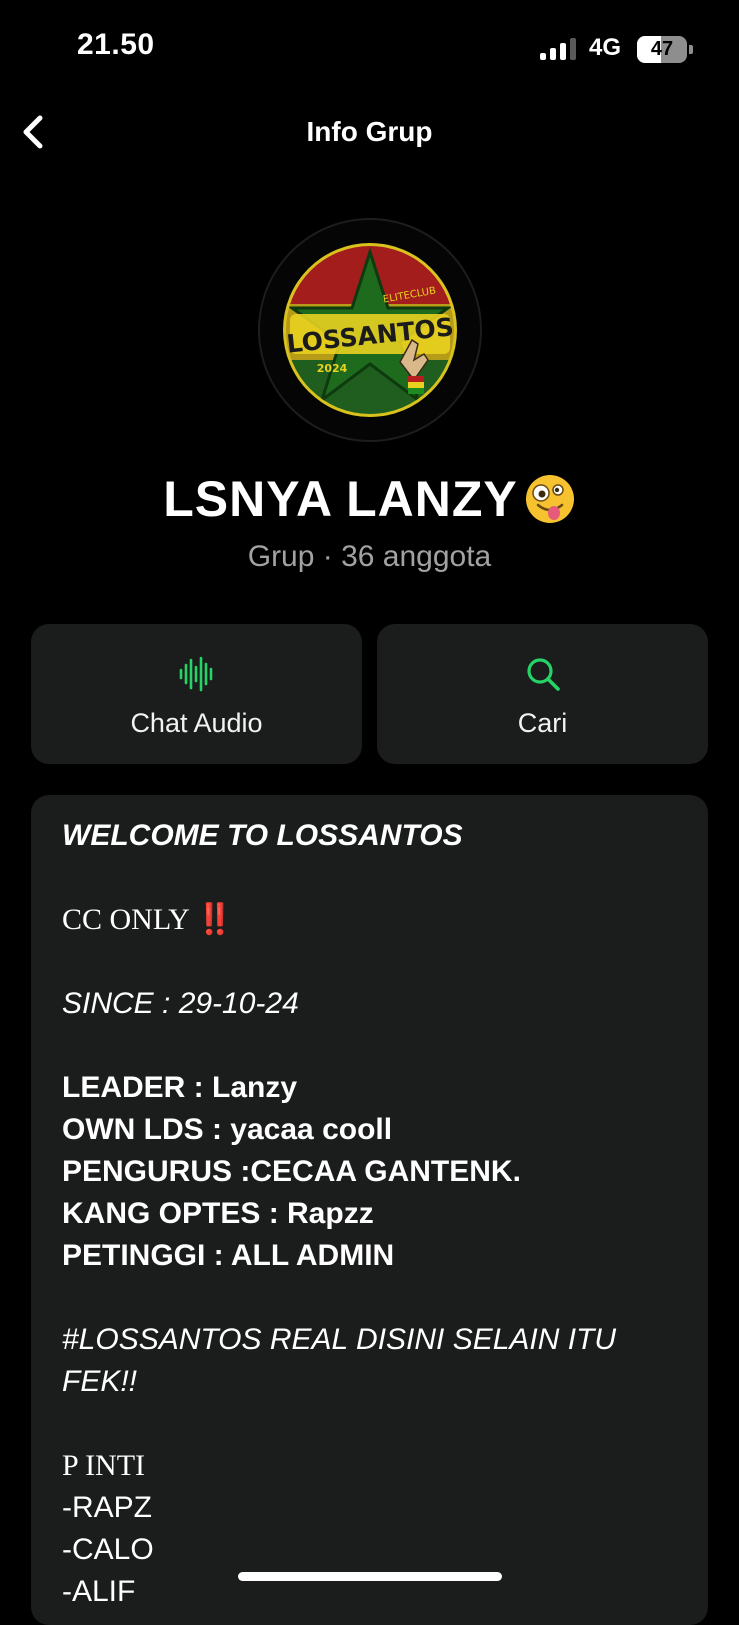 Image resolution: width=739 pixels, height=1625 pixels. I want to click on home-indicator, so click(370, 1576).